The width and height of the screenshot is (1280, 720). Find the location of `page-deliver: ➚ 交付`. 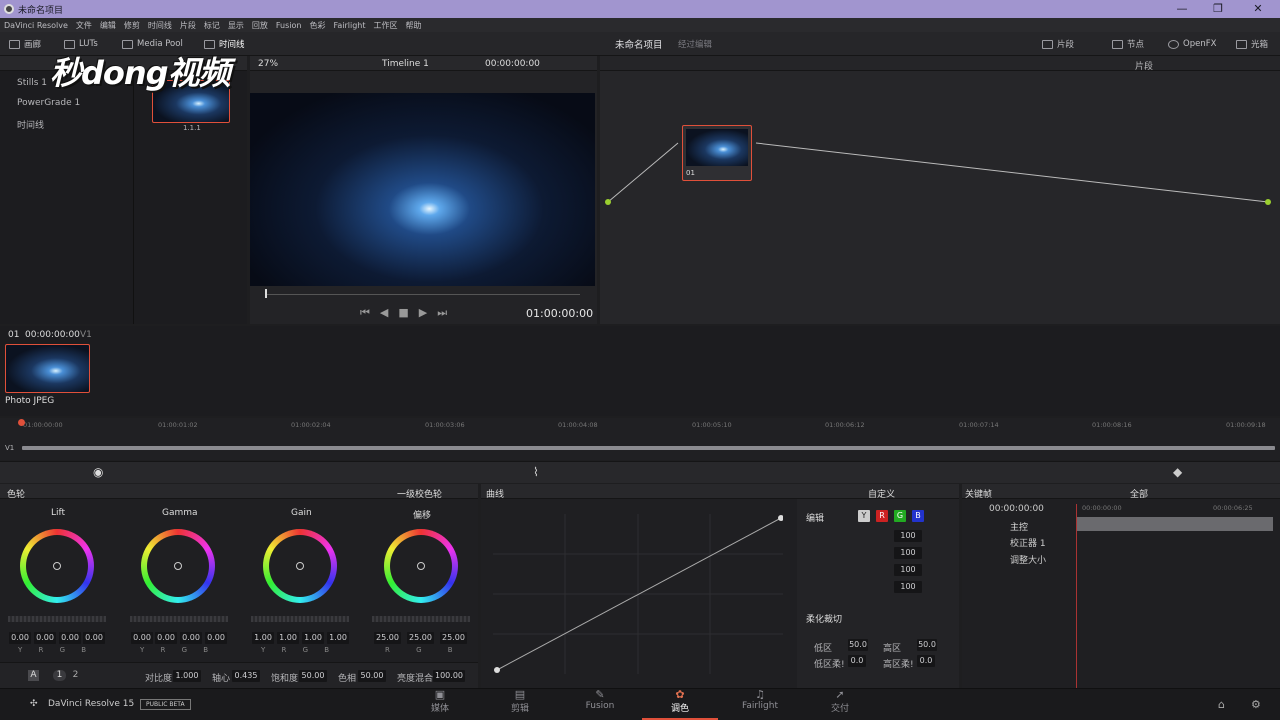

page-deliver: ➚ 交付 is located at coordinates (840, 704).